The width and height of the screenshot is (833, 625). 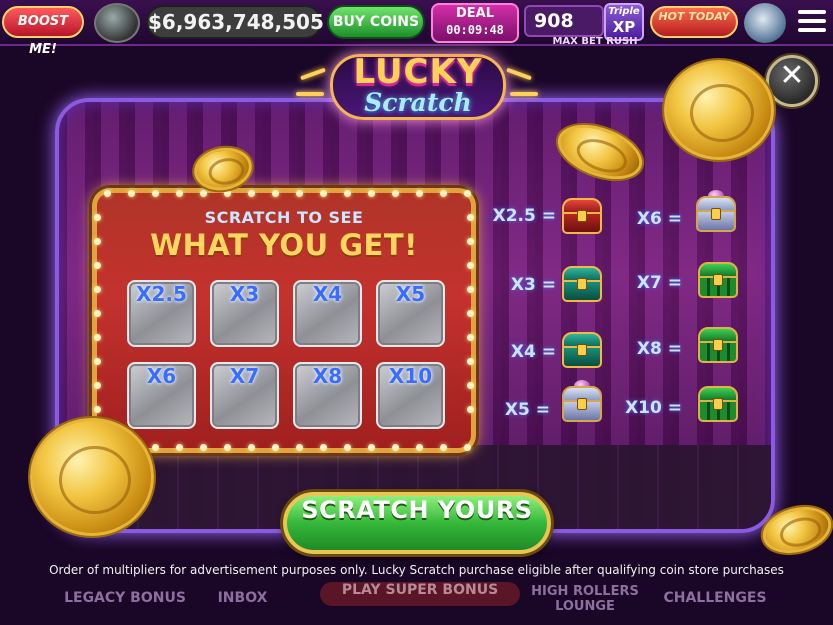 I want to click on close-button: ✕, so click(x=792, y=81).